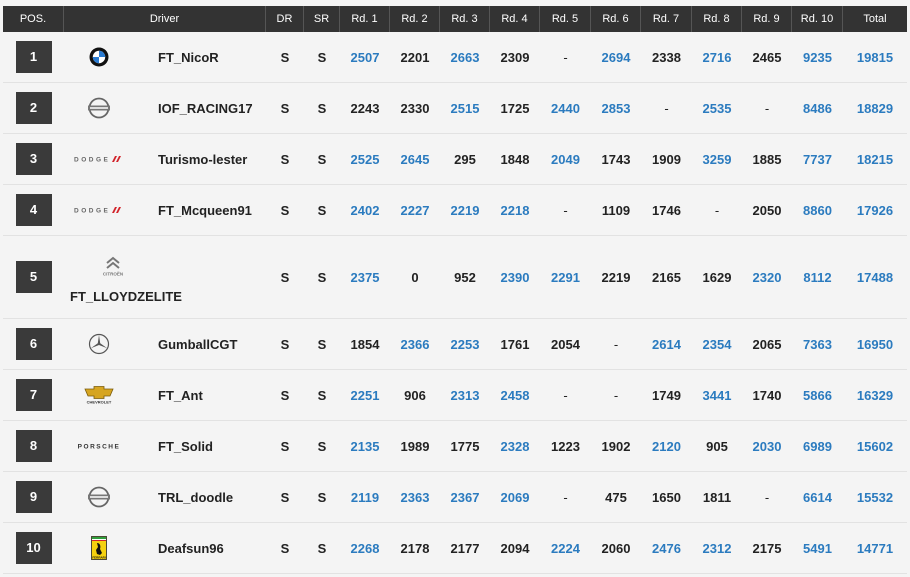 The height and width of the screenshot is (577, 910). What do you see at coordinates (565, 344) in the screenshot?
I see `round-5-cell: 2054` at bounding box center [565, 344].